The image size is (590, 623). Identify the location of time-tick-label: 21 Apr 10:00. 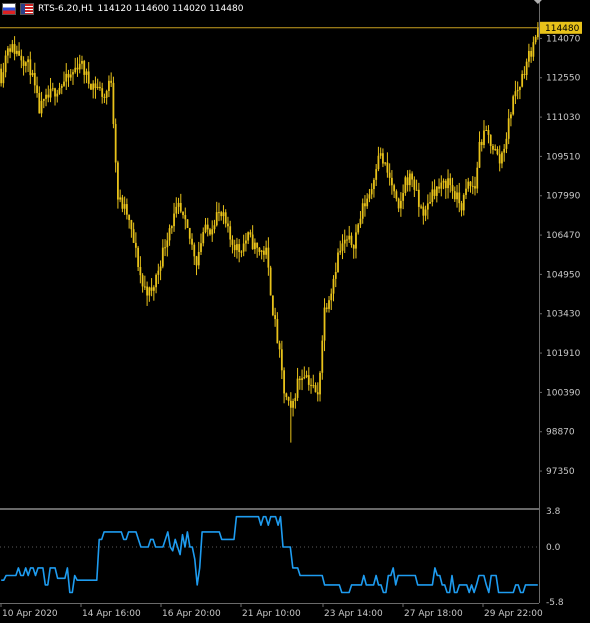
(271, 614).